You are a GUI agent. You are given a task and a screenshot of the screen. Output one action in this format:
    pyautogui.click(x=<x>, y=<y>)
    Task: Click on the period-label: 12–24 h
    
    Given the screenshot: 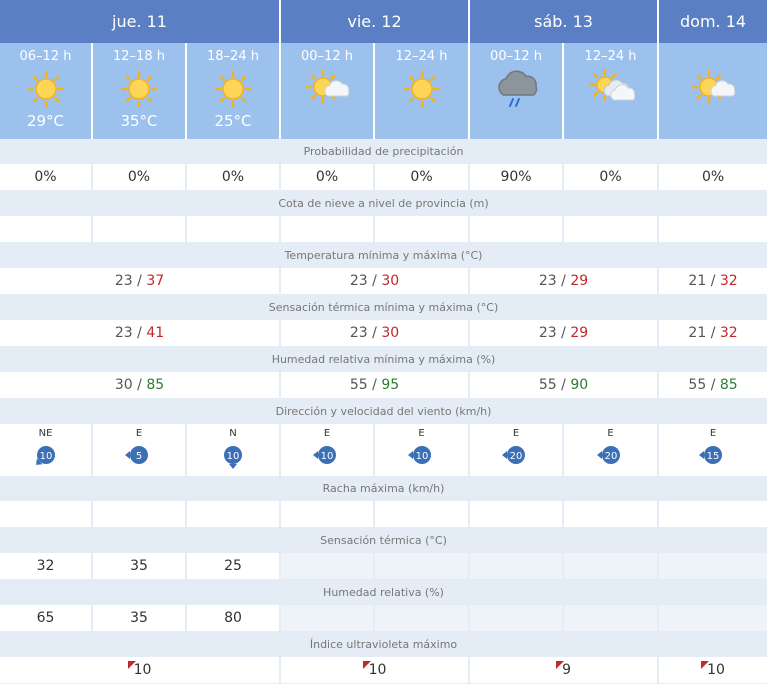 What is the action you would take?
    pyautogui.click(x=610, y=56)
    